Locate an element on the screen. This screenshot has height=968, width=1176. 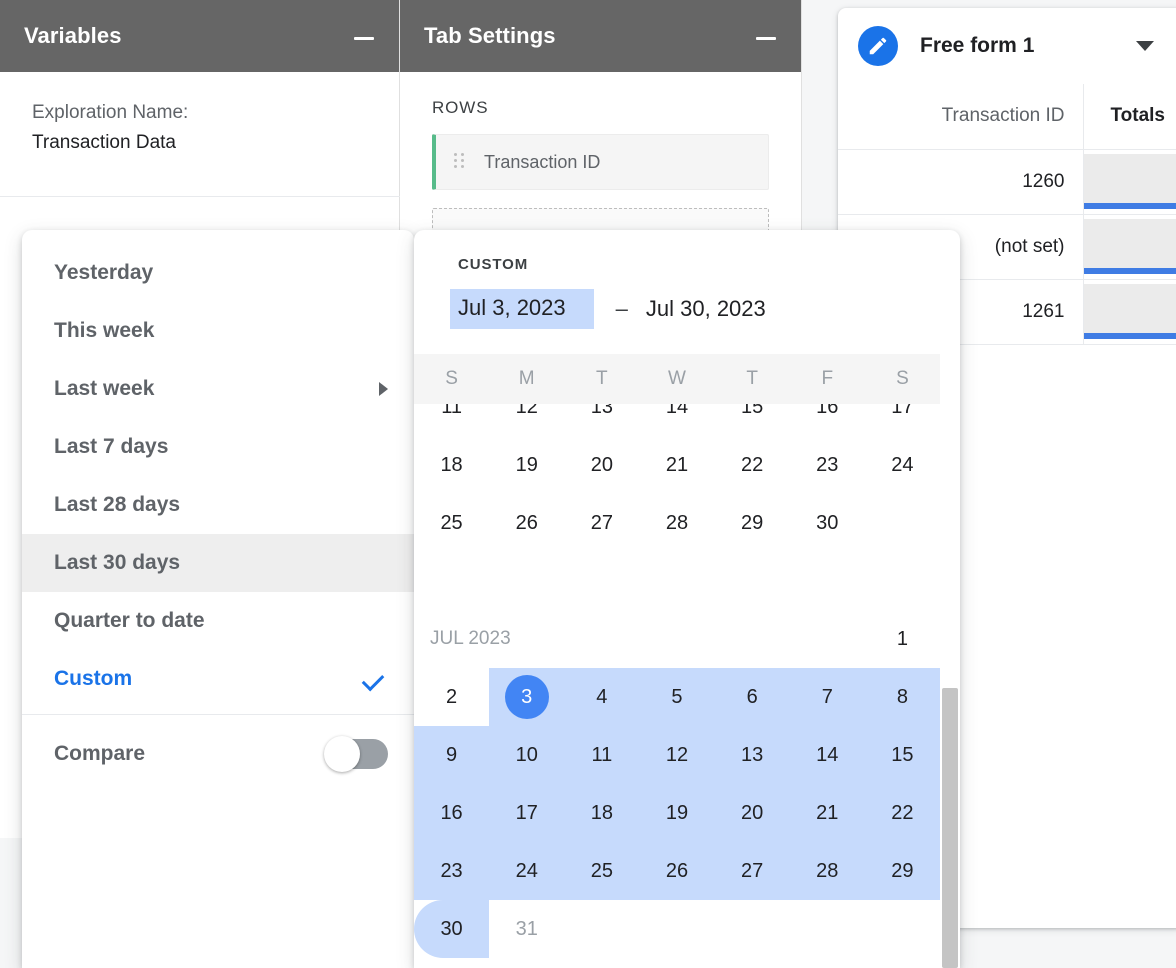
calendar-day-number: 16 is located at coordinates (451, 812).